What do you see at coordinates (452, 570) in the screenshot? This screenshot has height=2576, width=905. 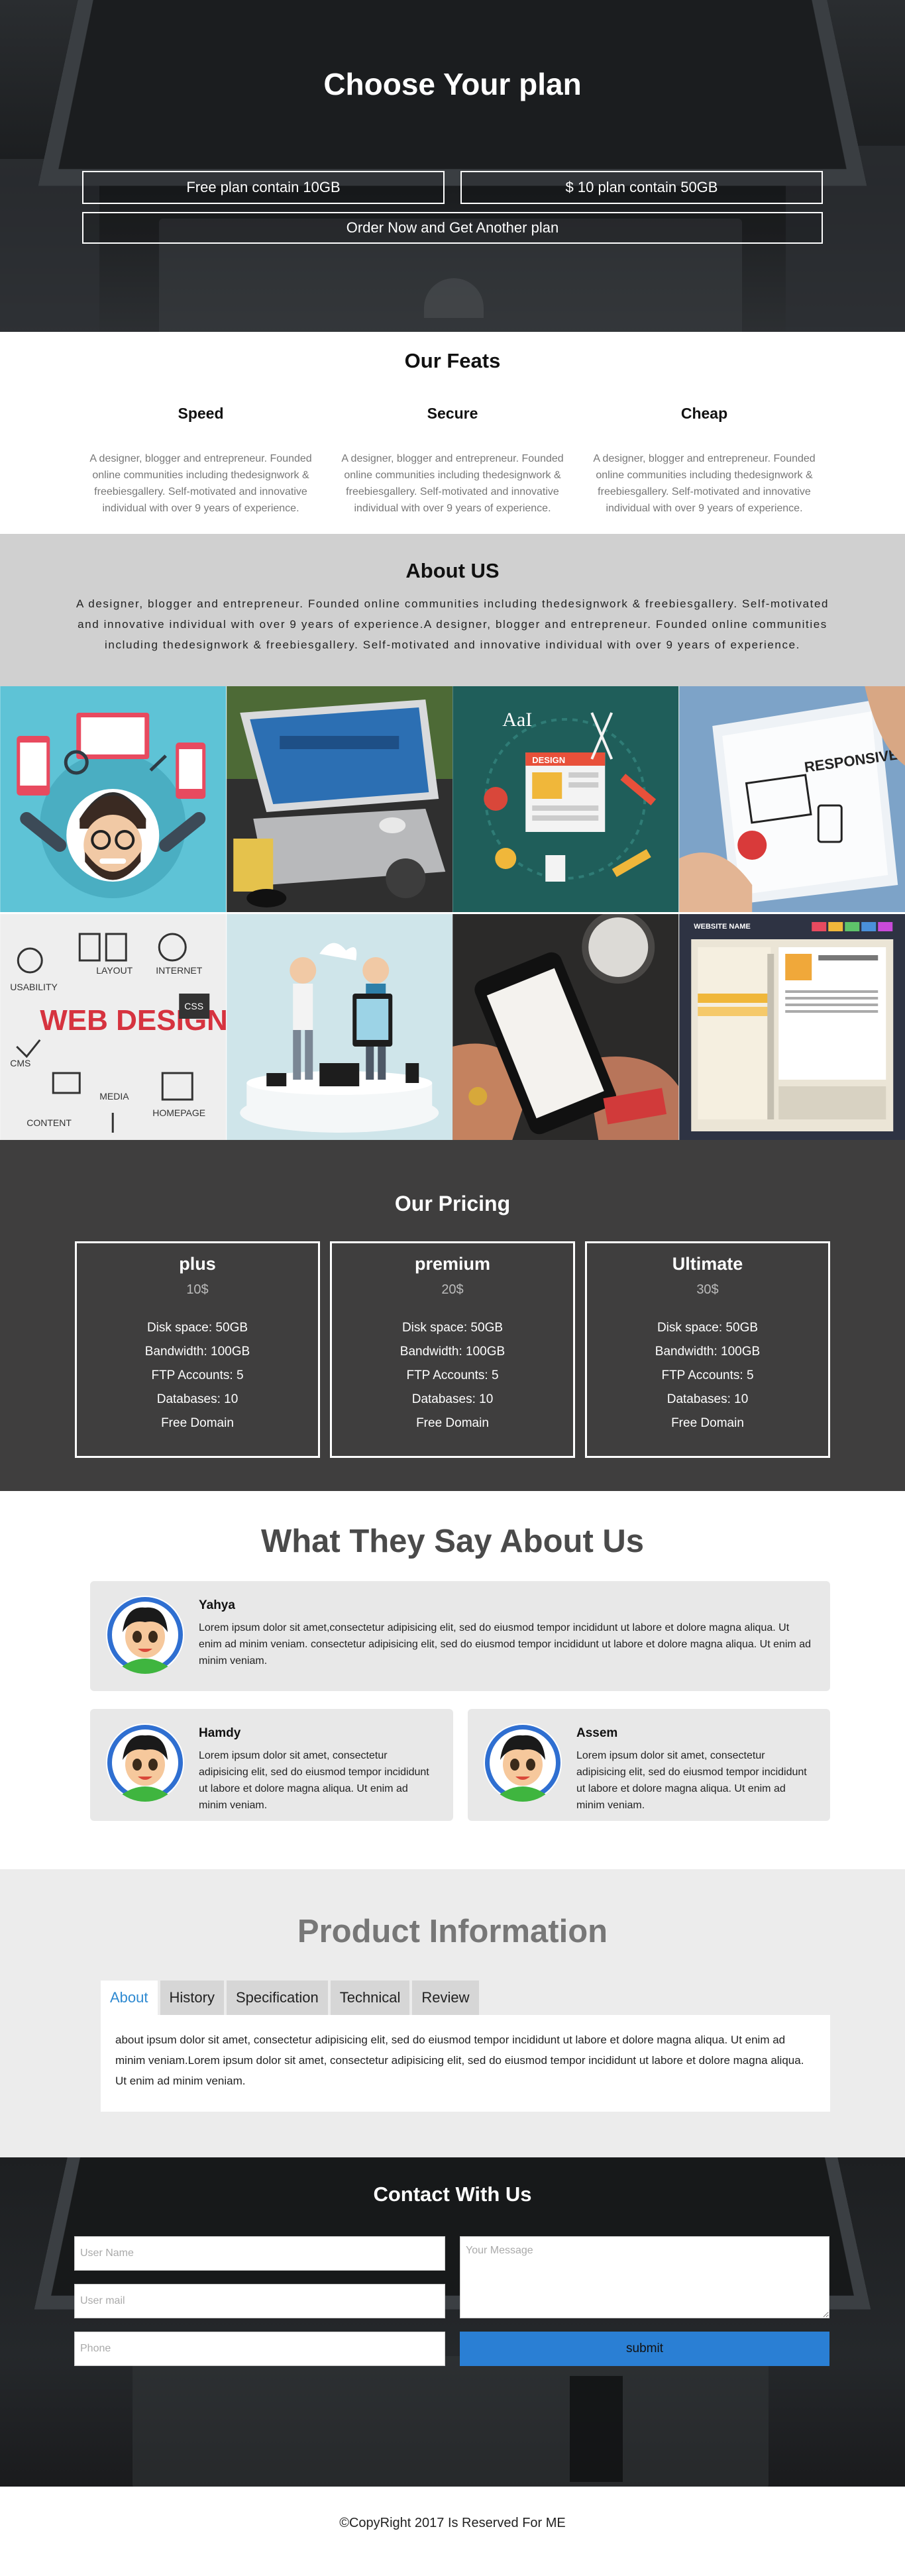 I see `about-title: About US` at bounding box center [452, 570].